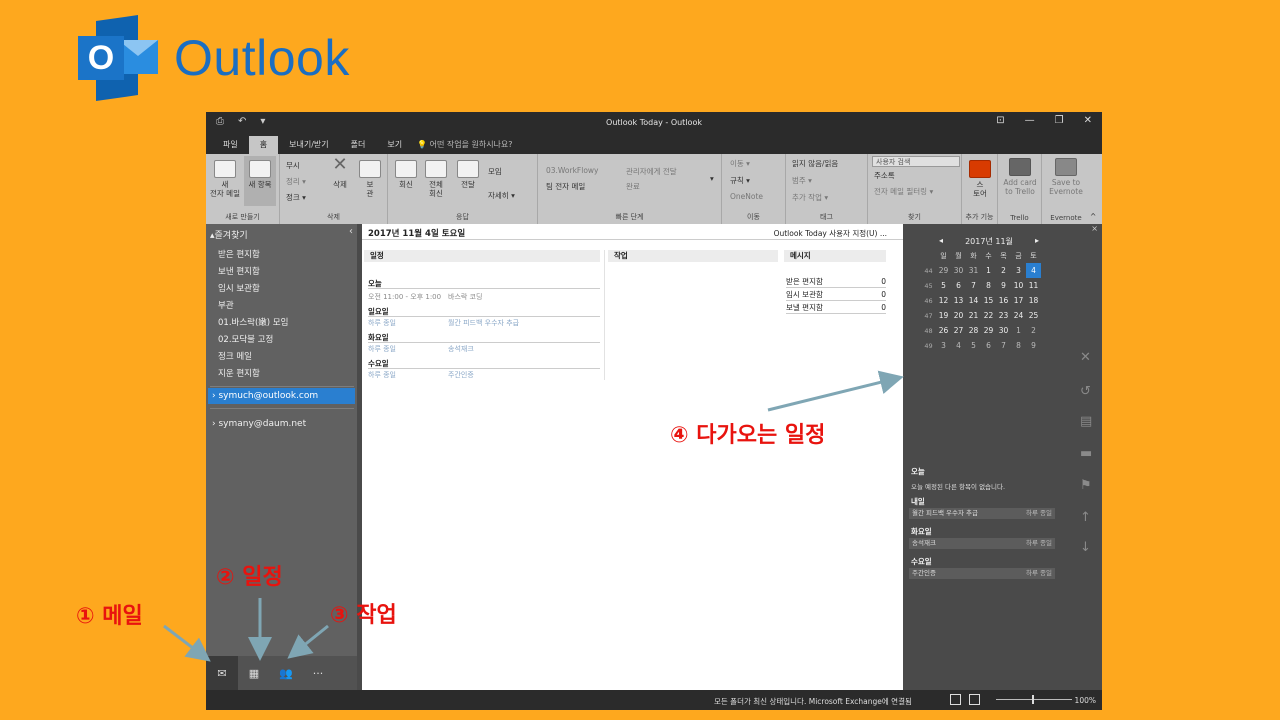  What do you see at coordinates (263, 145) in the screenshot?
I see `tab-home: 홈` at bounding box center [263, 145].